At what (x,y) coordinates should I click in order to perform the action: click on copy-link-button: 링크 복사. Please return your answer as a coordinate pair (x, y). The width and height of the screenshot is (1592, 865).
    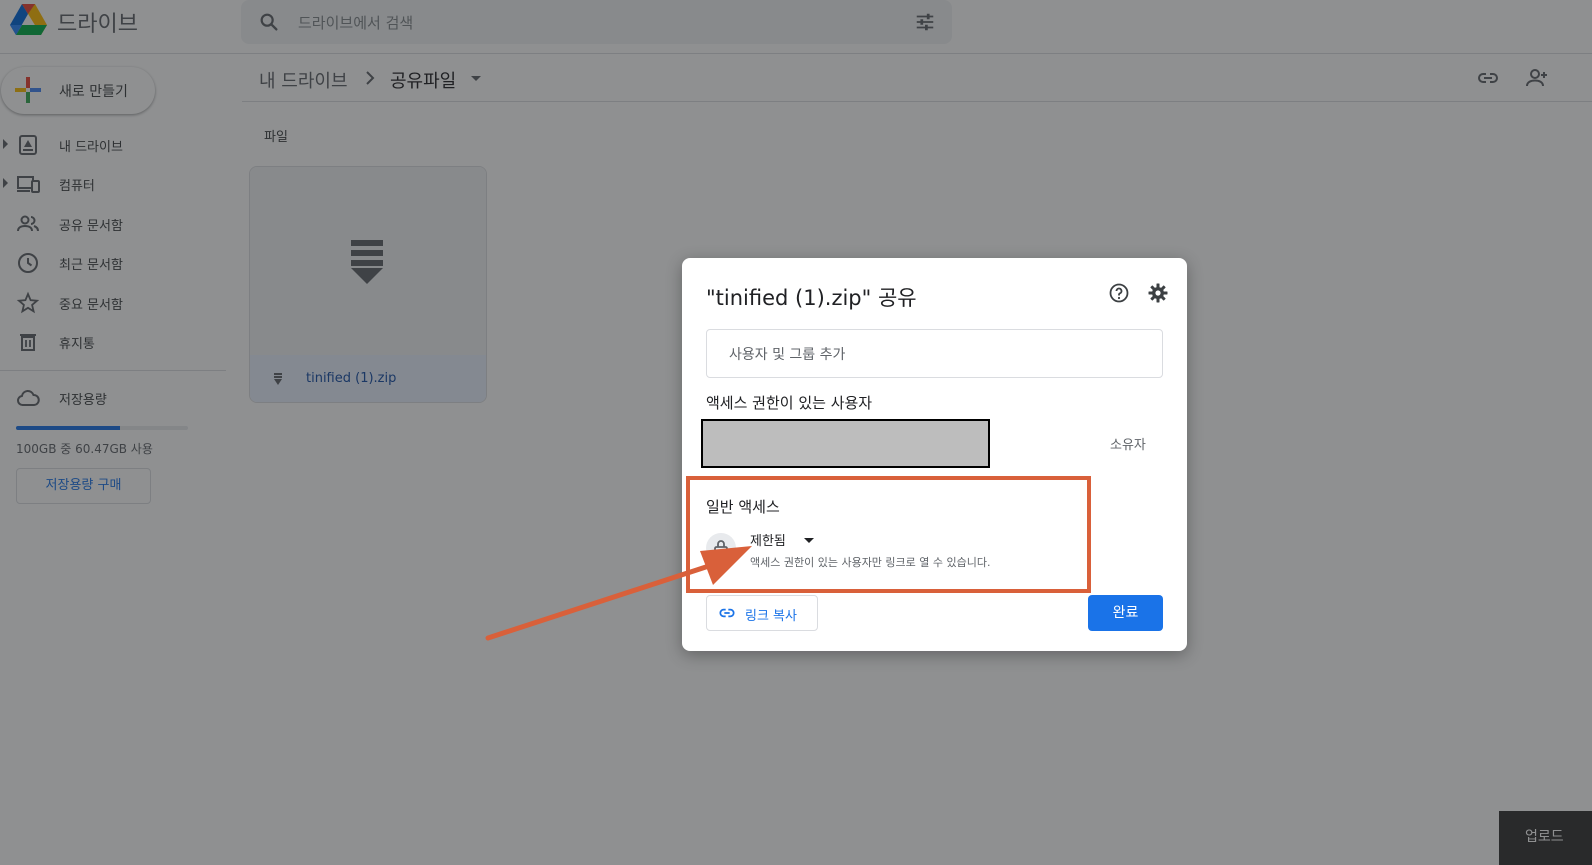
    Looking at the image, I should click on (762, 613).